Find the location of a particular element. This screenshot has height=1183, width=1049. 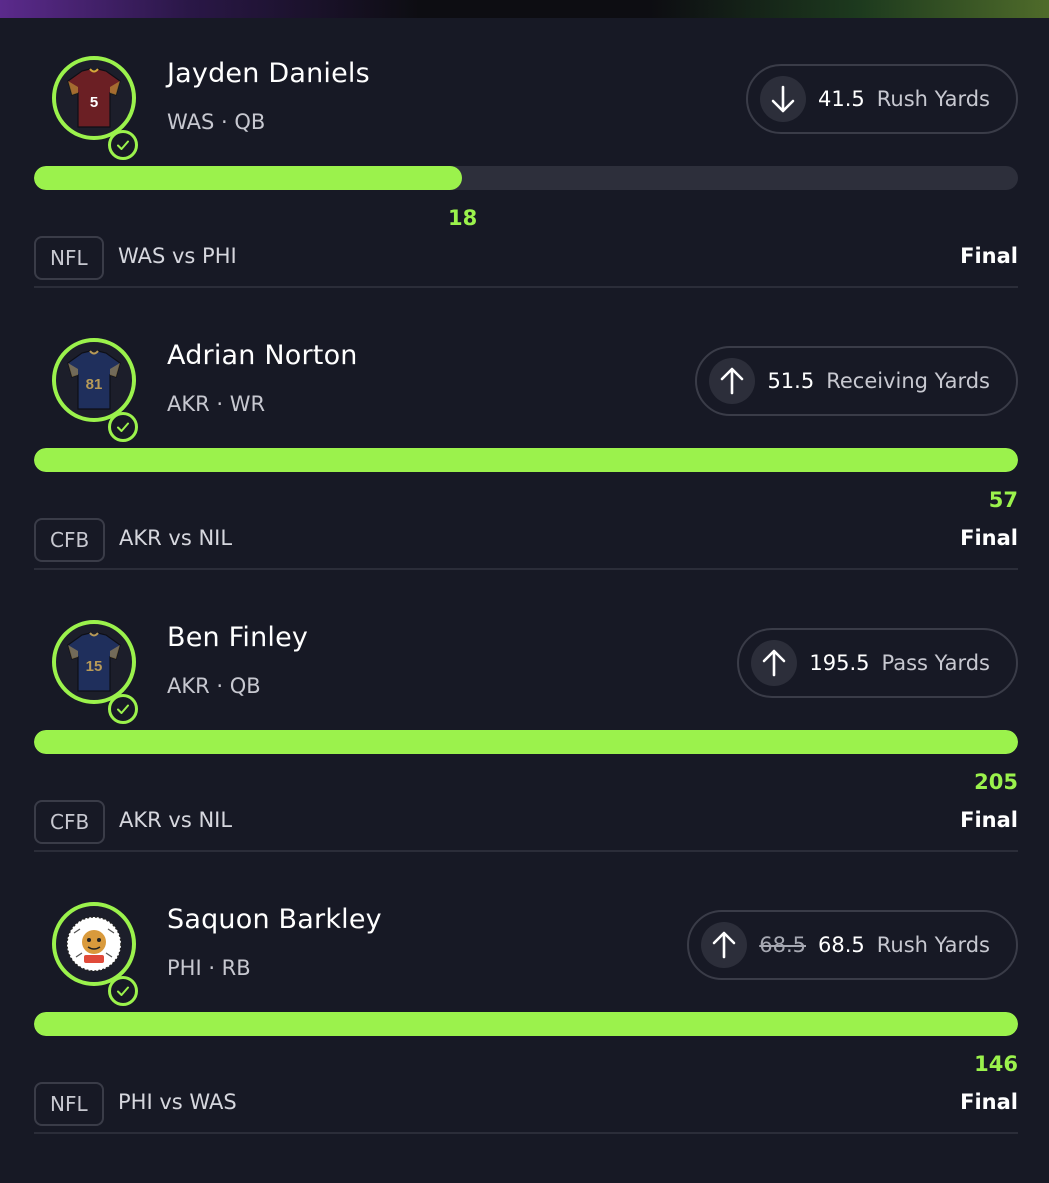

jersey-icon: 15 is located at coordinates (94, 662).